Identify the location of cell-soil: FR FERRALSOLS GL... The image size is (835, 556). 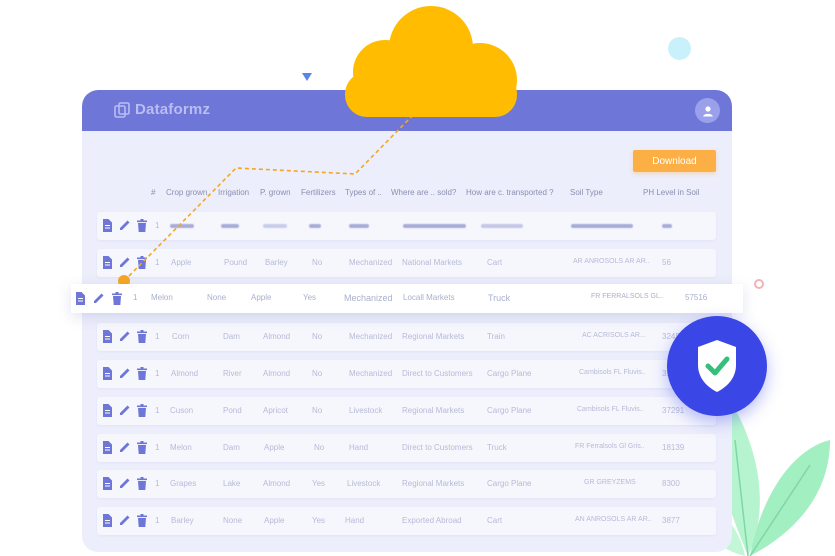
(627, 296).